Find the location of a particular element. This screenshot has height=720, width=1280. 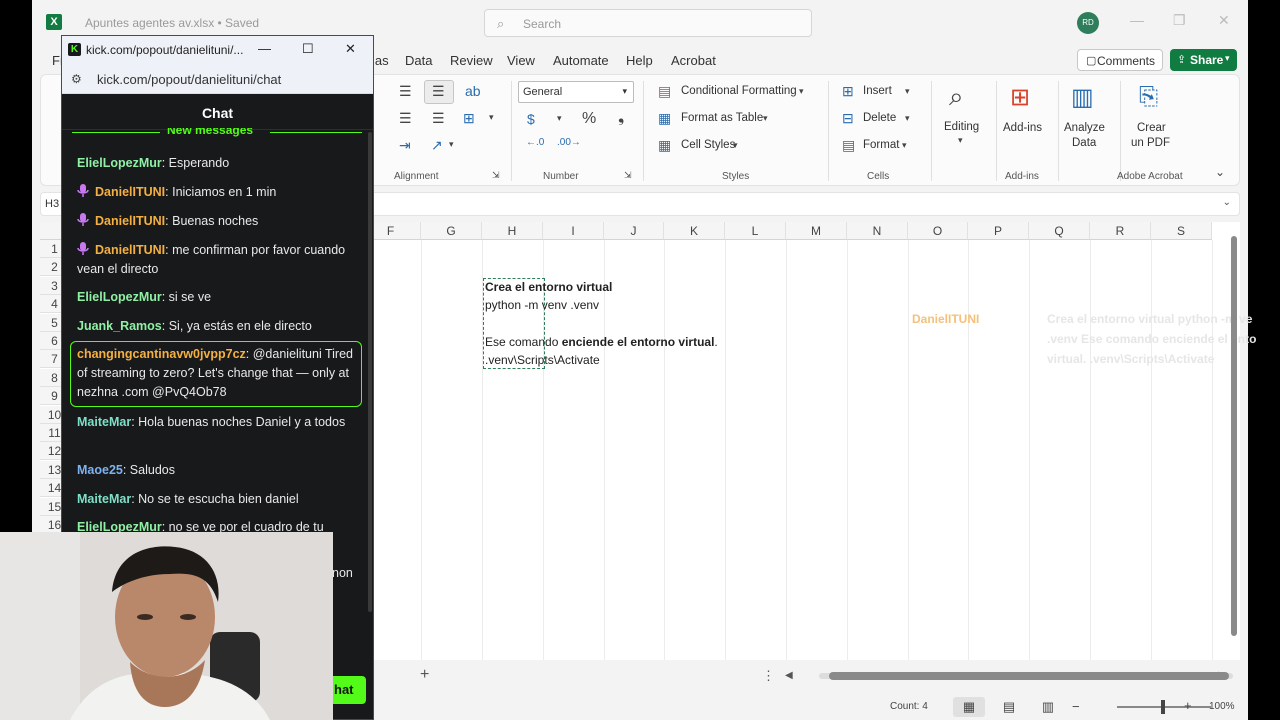

avatar: RD is located at coordinates (1088, 23).